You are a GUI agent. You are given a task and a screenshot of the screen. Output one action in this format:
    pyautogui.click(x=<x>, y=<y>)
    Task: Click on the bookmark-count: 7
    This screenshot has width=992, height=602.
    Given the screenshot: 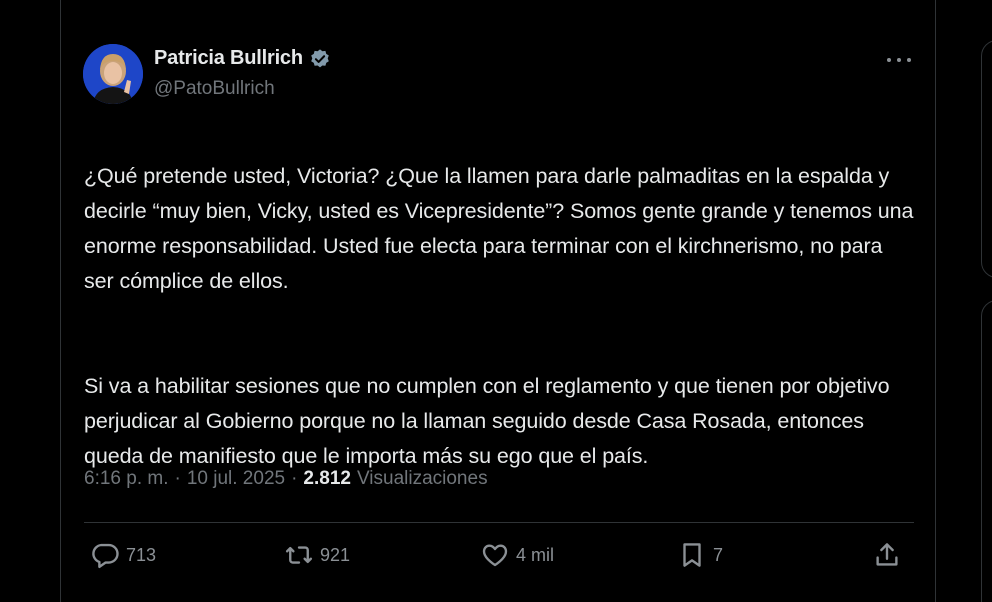 What is the action you would take?
    pyautogui.click(x=718, y=554)
    